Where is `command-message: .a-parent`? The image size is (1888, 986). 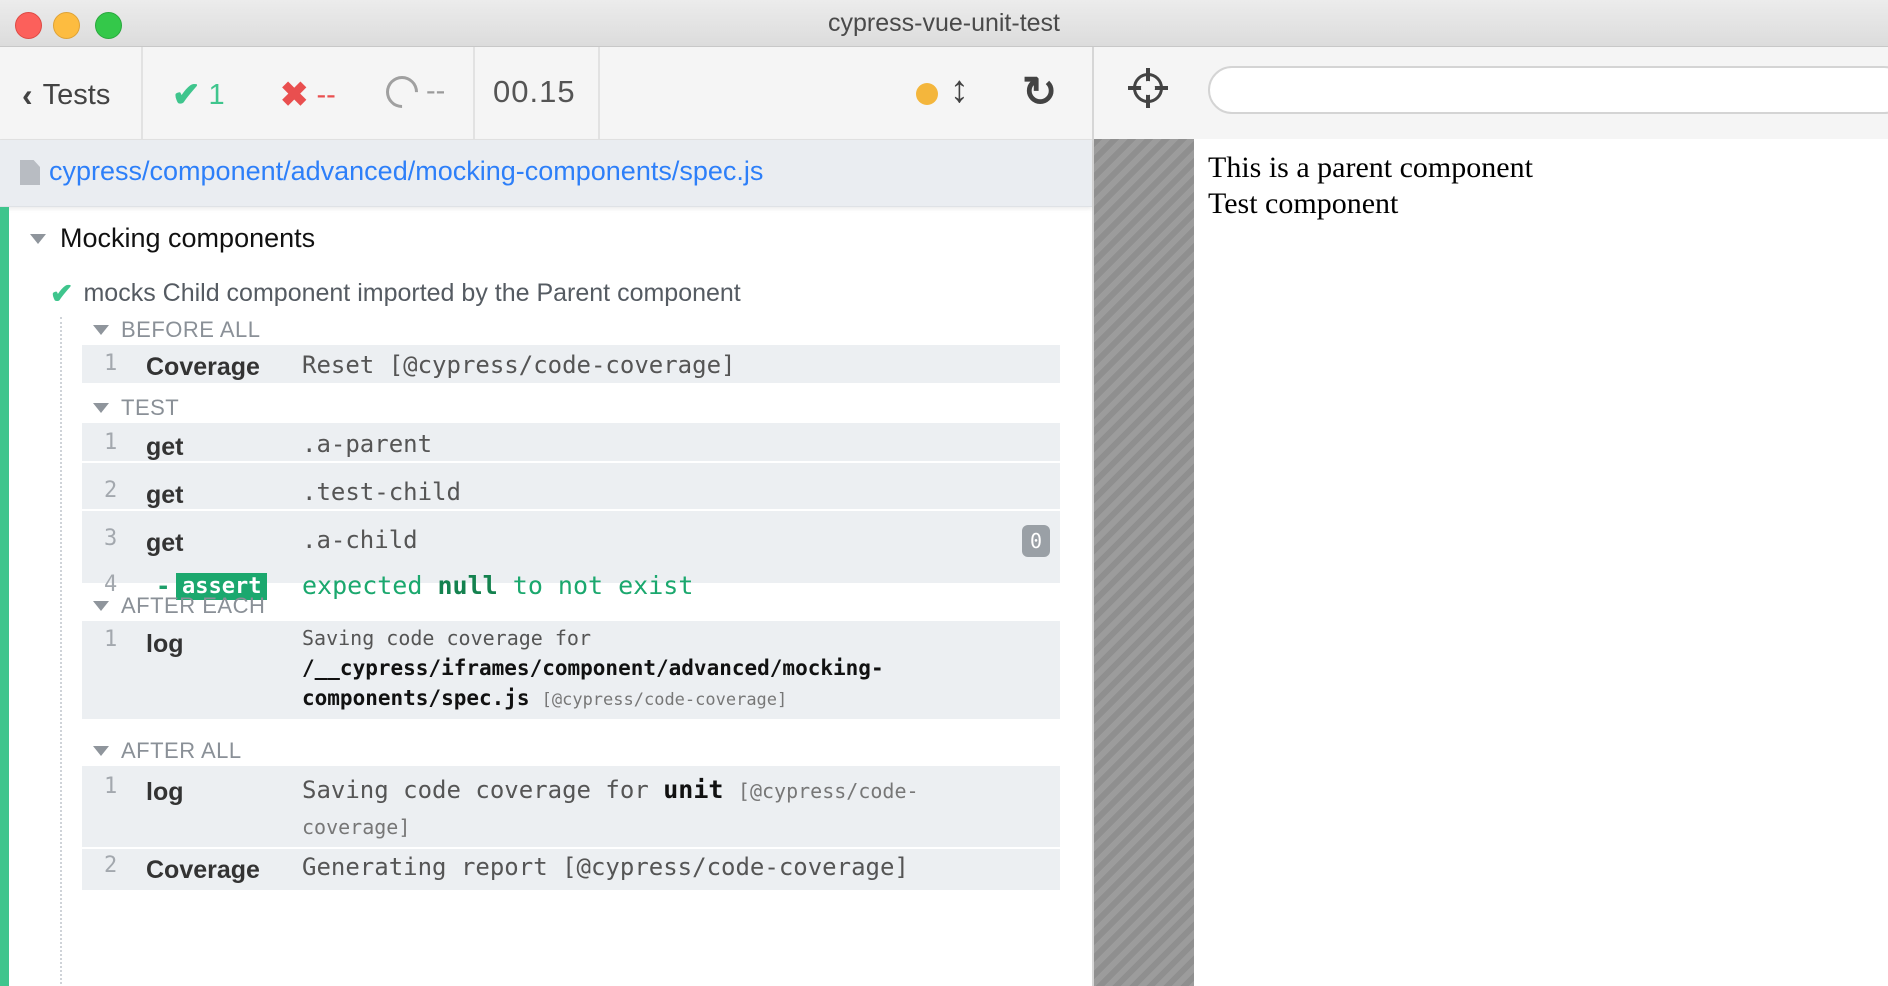 command-message: .a-parent is located at coordinates (367, 444).